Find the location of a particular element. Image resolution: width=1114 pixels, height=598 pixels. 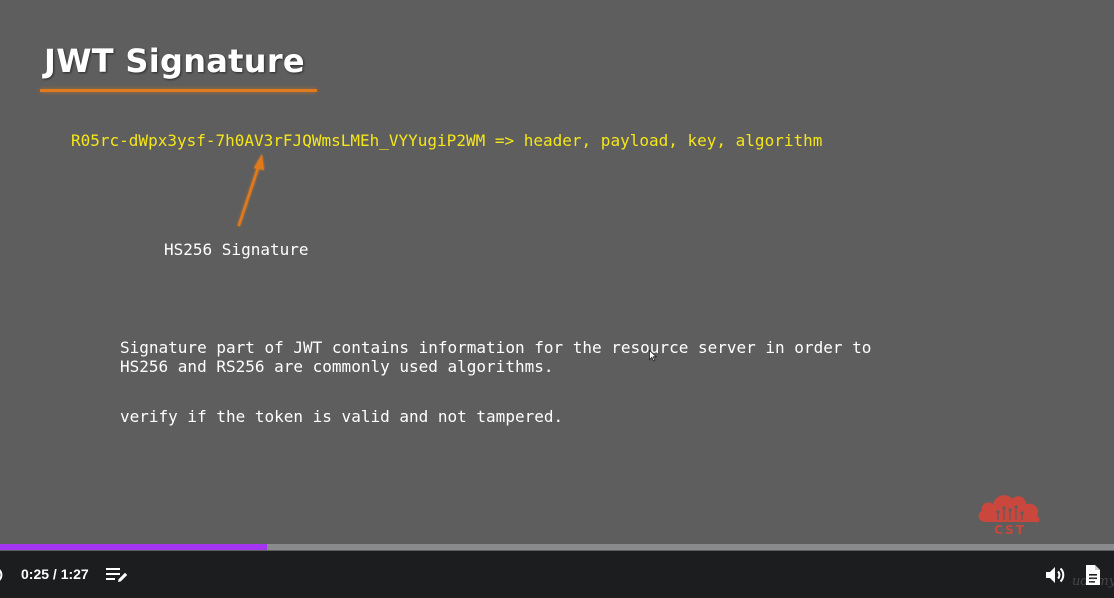

control-bar: 0:25 / 1:27 is located at coordinates (557, 574).